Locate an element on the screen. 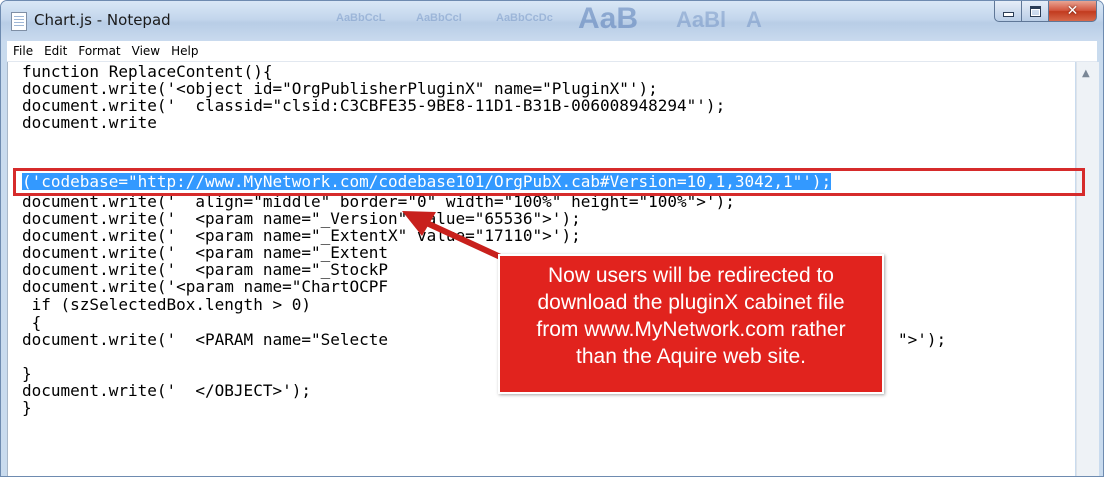  menu-help: Help is located at coordinates (184, 51).